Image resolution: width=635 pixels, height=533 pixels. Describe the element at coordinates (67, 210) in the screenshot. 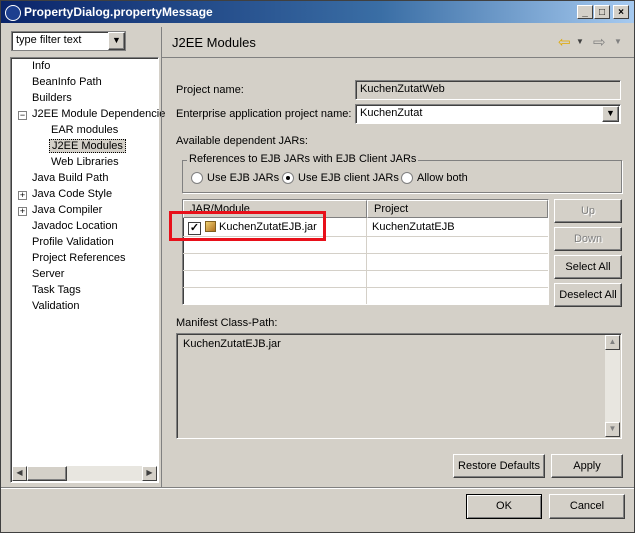

I see `tree-item-java-compiler: Java Compiler` at that location.